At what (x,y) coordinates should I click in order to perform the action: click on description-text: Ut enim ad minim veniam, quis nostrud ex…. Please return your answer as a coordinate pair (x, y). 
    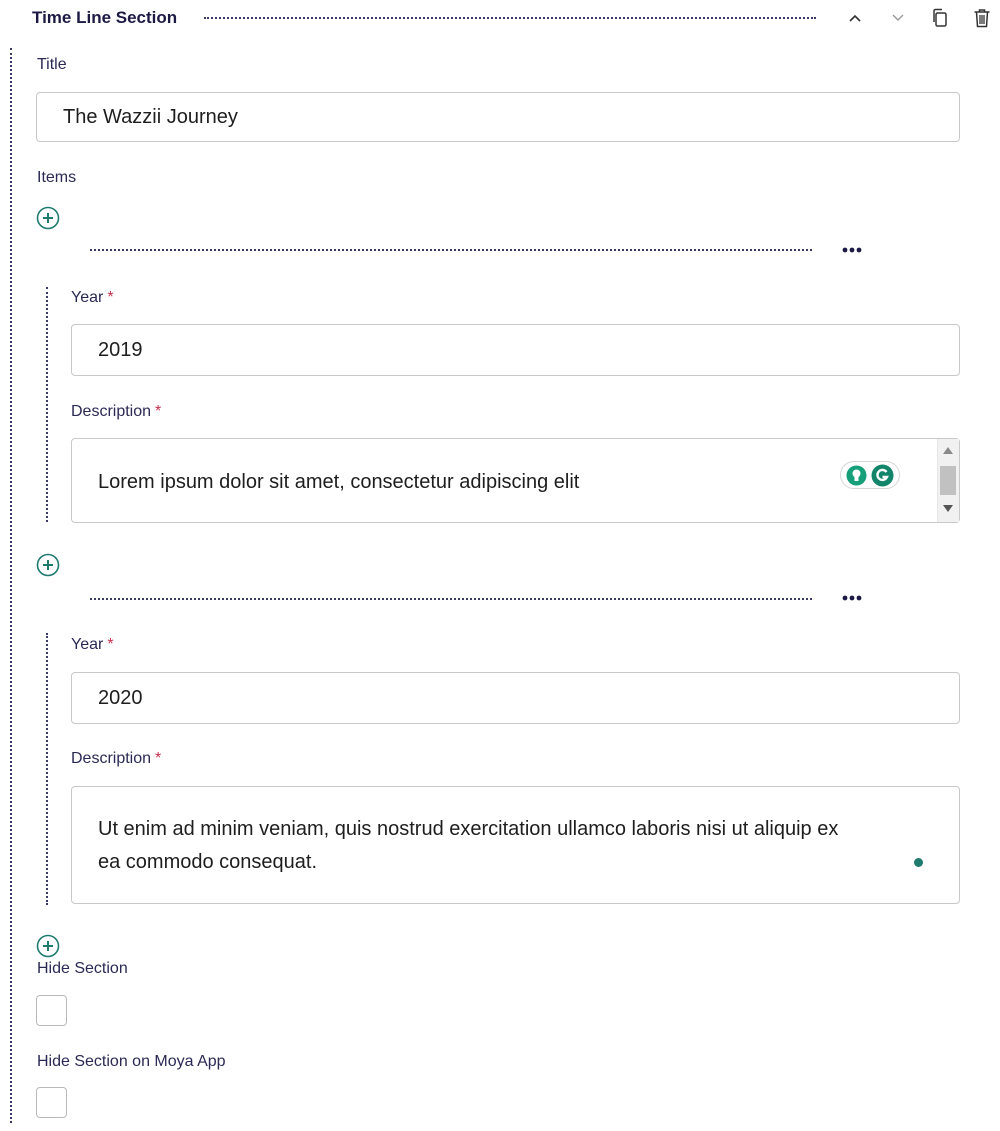
    Looking at the image, I should click on (518, 846).